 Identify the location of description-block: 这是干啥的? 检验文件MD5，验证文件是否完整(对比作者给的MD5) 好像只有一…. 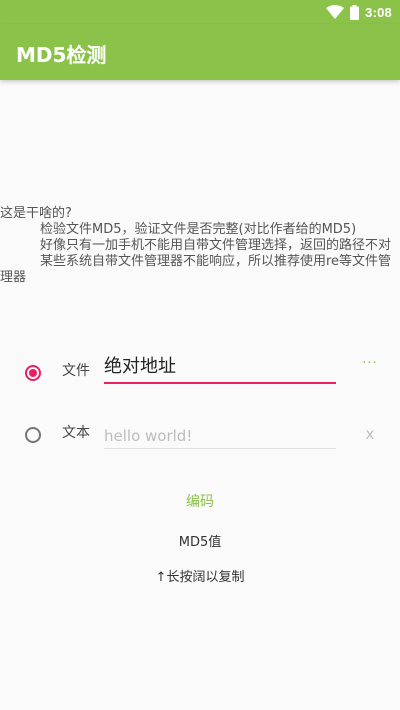
(197, 246).